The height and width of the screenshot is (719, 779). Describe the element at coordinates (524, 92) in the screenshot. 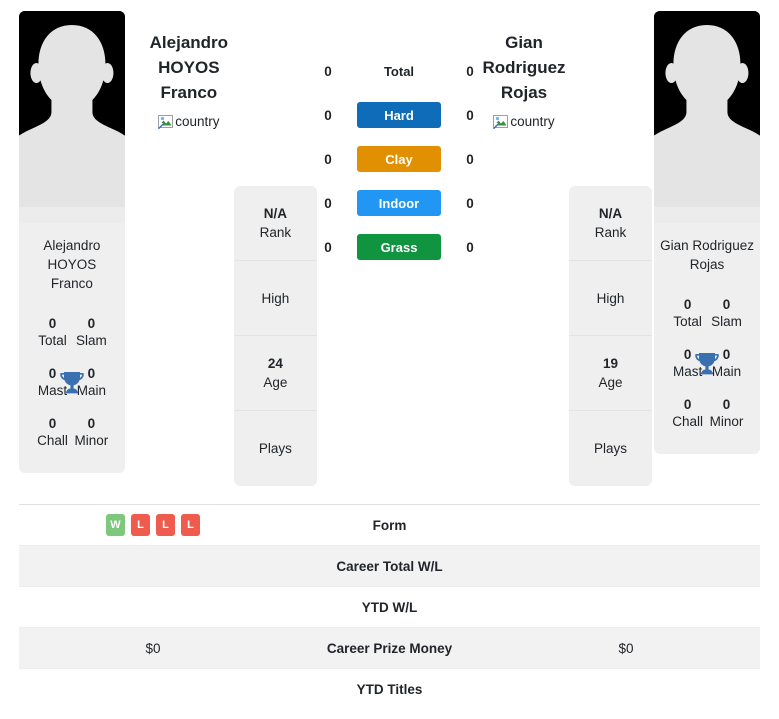

I see `player-name-right-line3: Rojas` at that location.